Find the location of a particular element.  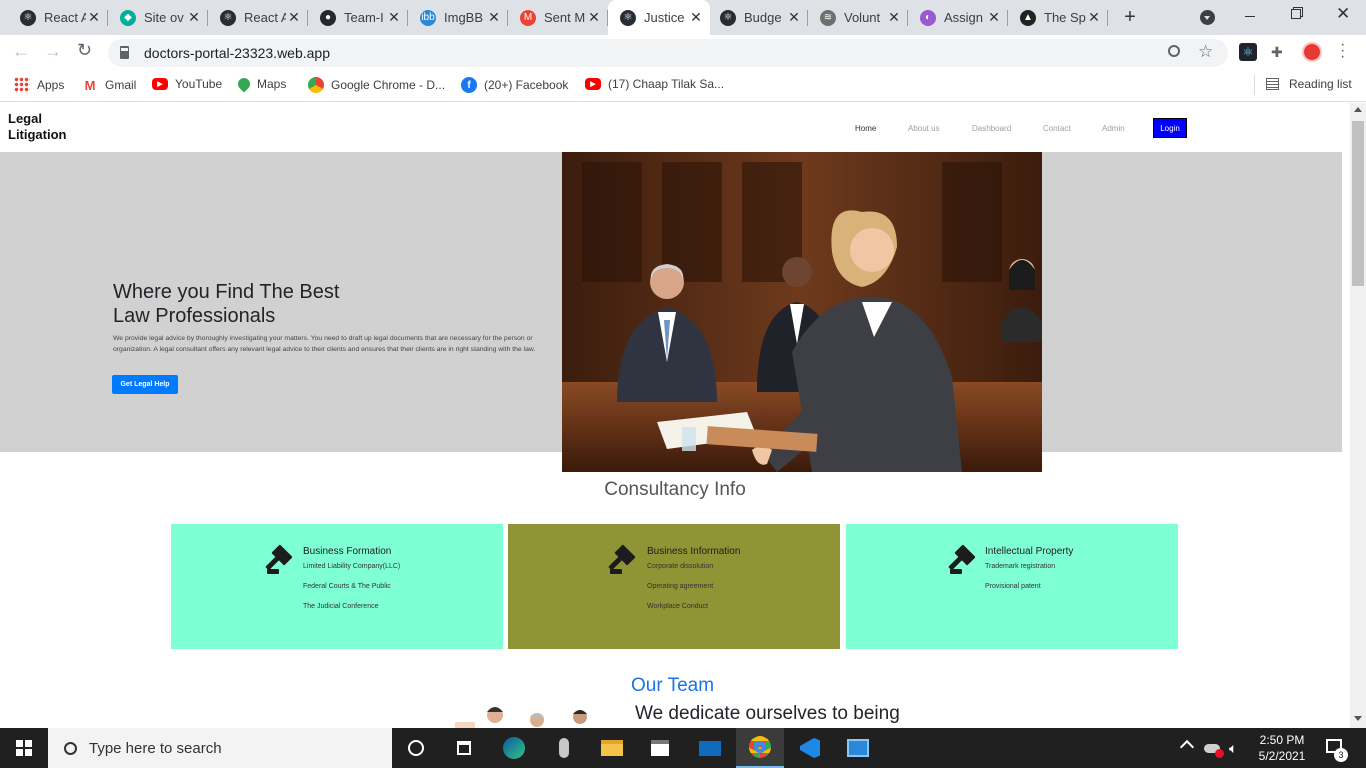

windows-logo-icon is located at coordinates (24, 748).